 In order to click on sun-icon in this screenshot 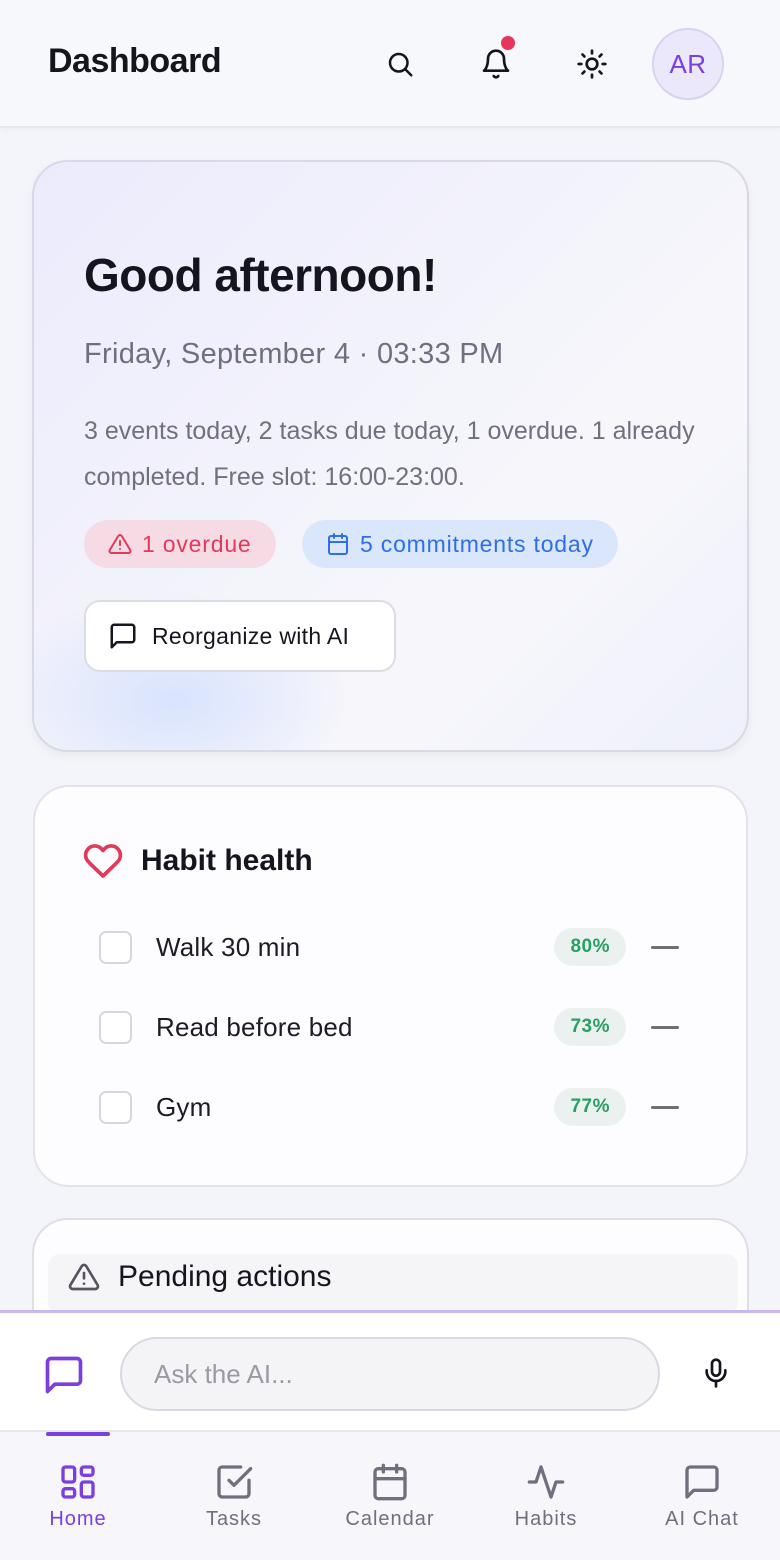, I will do `click(592, 64)`.